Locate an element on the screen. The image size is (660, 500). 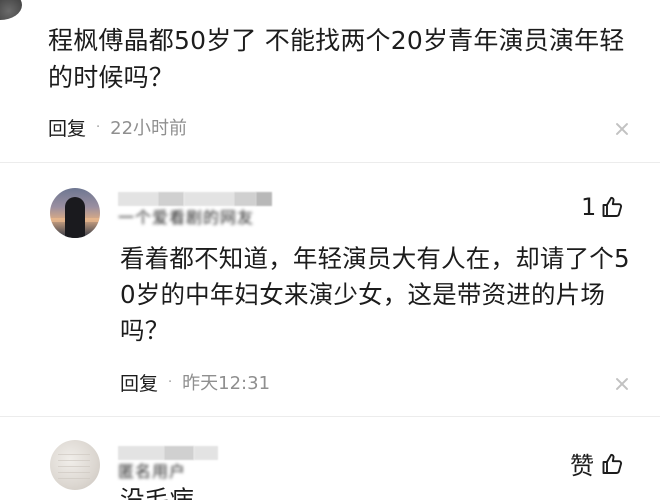
like-label: 赞 is located at coordinates (582, 466).